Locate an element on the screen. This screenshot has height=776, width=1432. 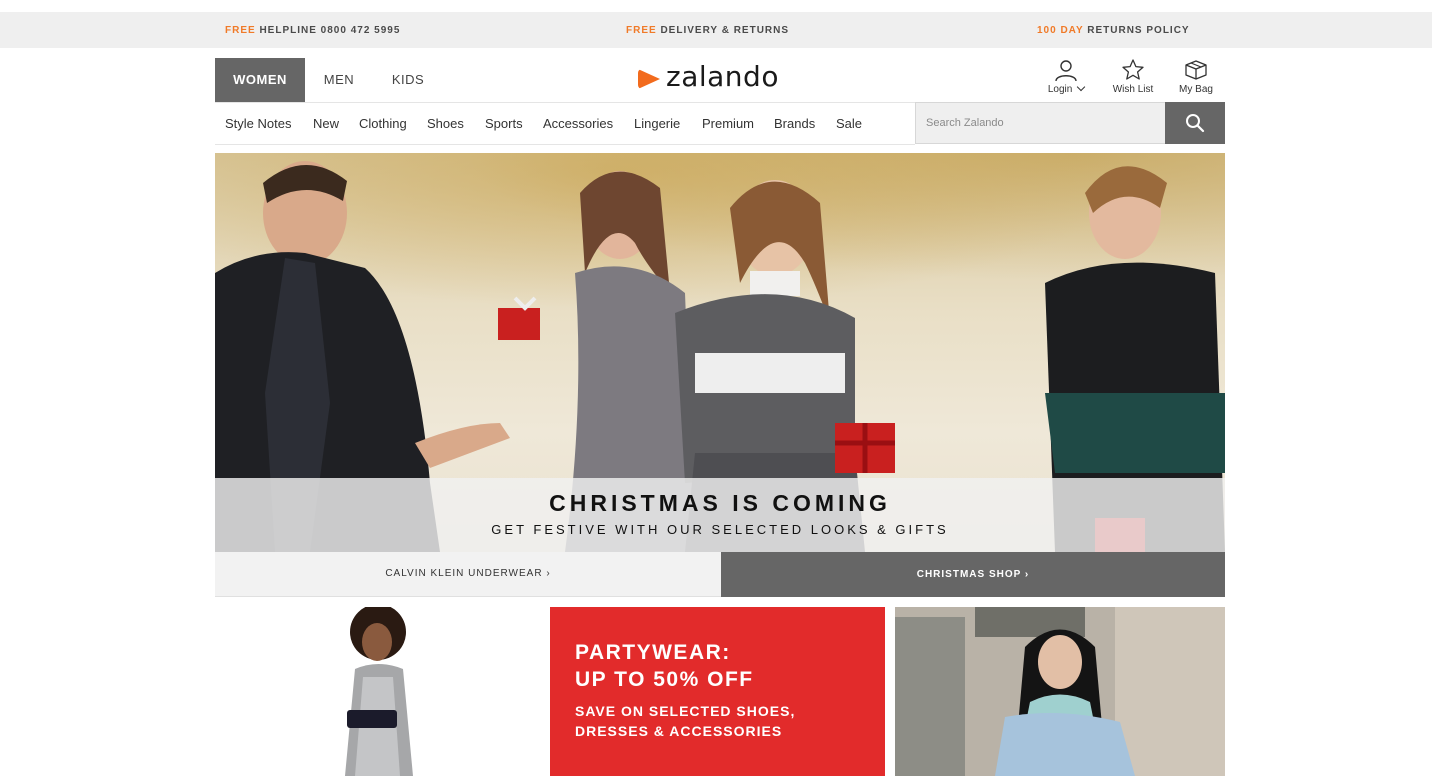
nav-lingerie: Lingerie is located at coordinates (657, 123).